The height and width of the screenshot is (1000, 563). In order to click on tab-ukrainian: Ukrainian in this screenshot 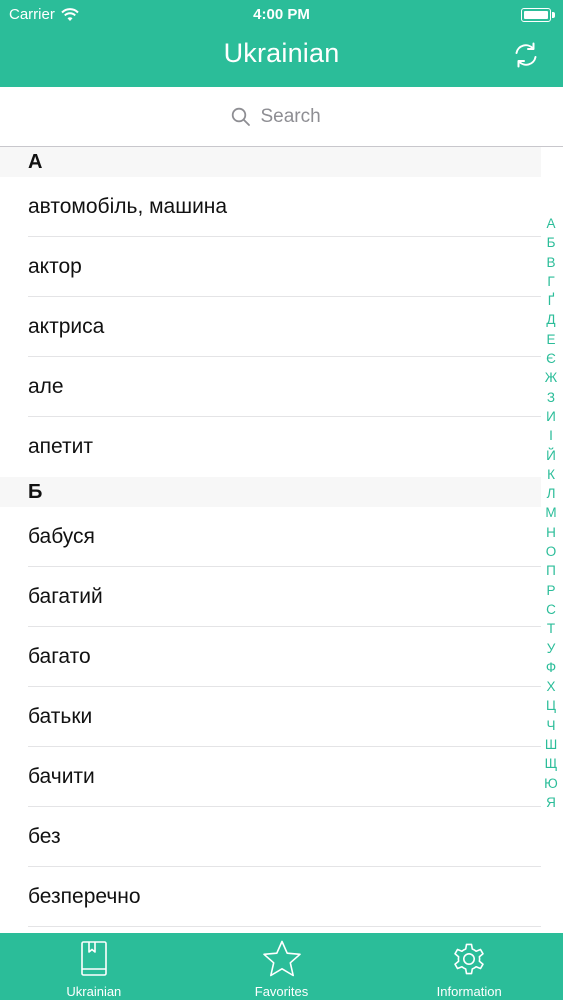, I will do `click(94, 966)`.